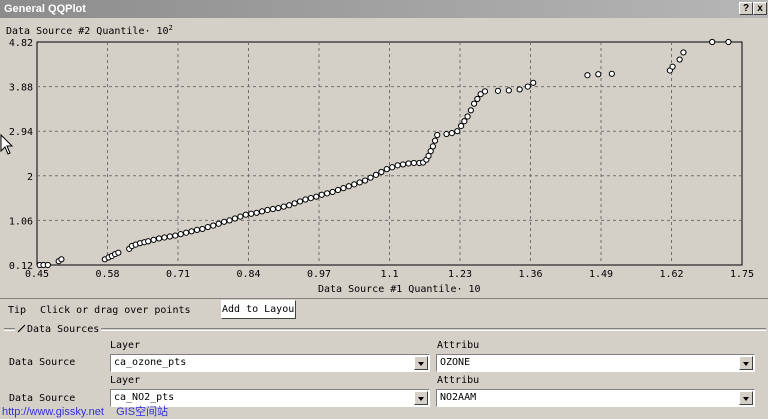  What do you see at coordinates (760, 8) in the screenshot?
I see `close-button: x` at bounding box center [760, 8].